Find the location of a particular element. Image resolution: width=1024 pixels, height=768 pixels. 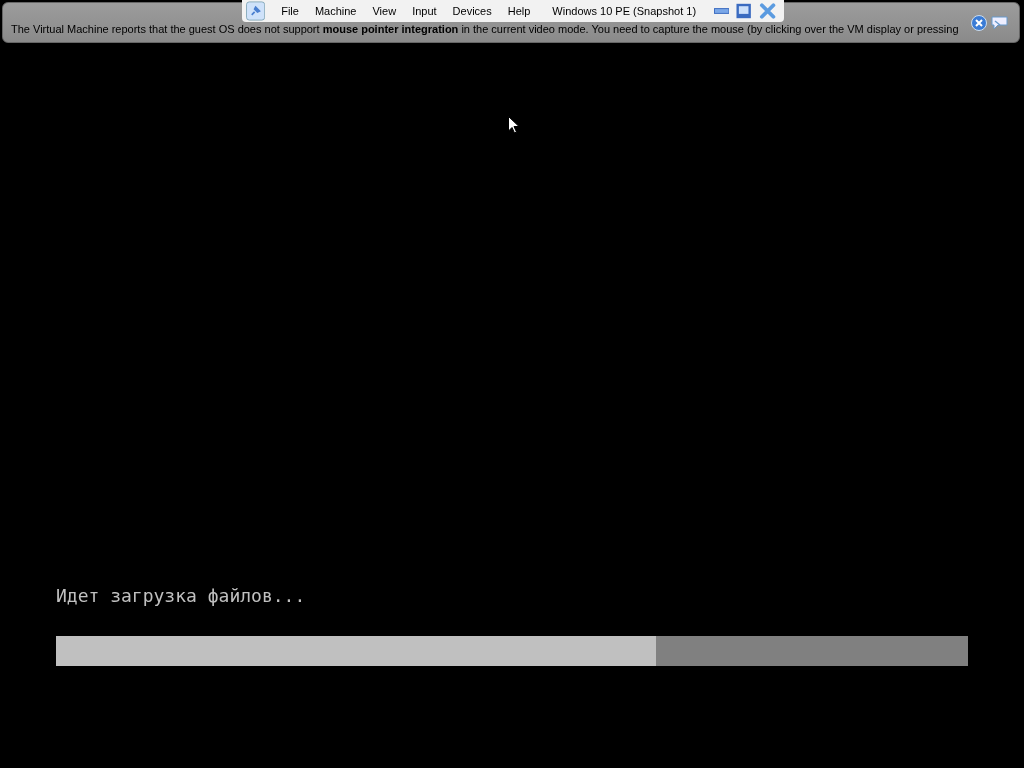

notification-message: The Virtual Machine reports that the guest OS does not support mouse pointer integration in the current video mode. You need to capture the mouse (by clicking over the VM display or pressing is located at coordinates (485, 29).